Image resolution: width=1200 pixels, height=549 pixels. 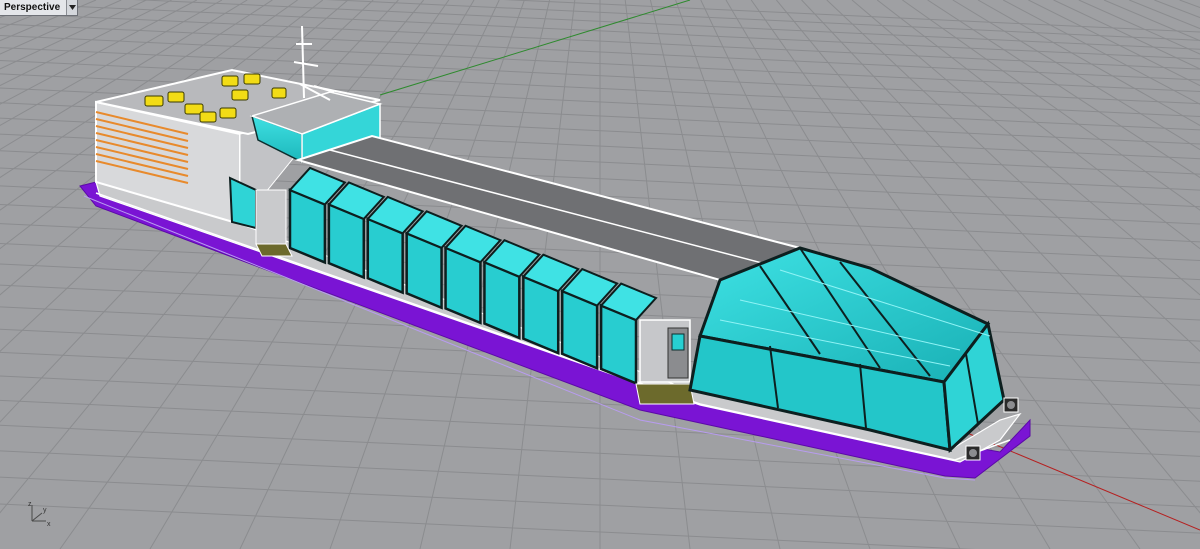 I want to click on axis-triad-icon: z y x, so click(x=39, y=514).